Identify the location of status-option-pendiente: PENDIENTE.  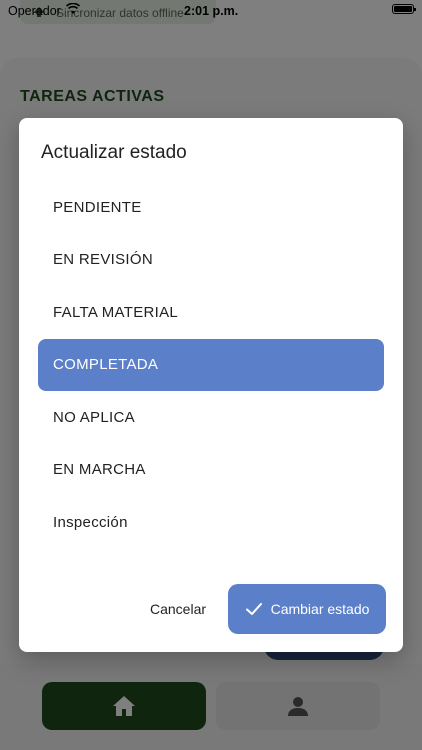
(211, 207).